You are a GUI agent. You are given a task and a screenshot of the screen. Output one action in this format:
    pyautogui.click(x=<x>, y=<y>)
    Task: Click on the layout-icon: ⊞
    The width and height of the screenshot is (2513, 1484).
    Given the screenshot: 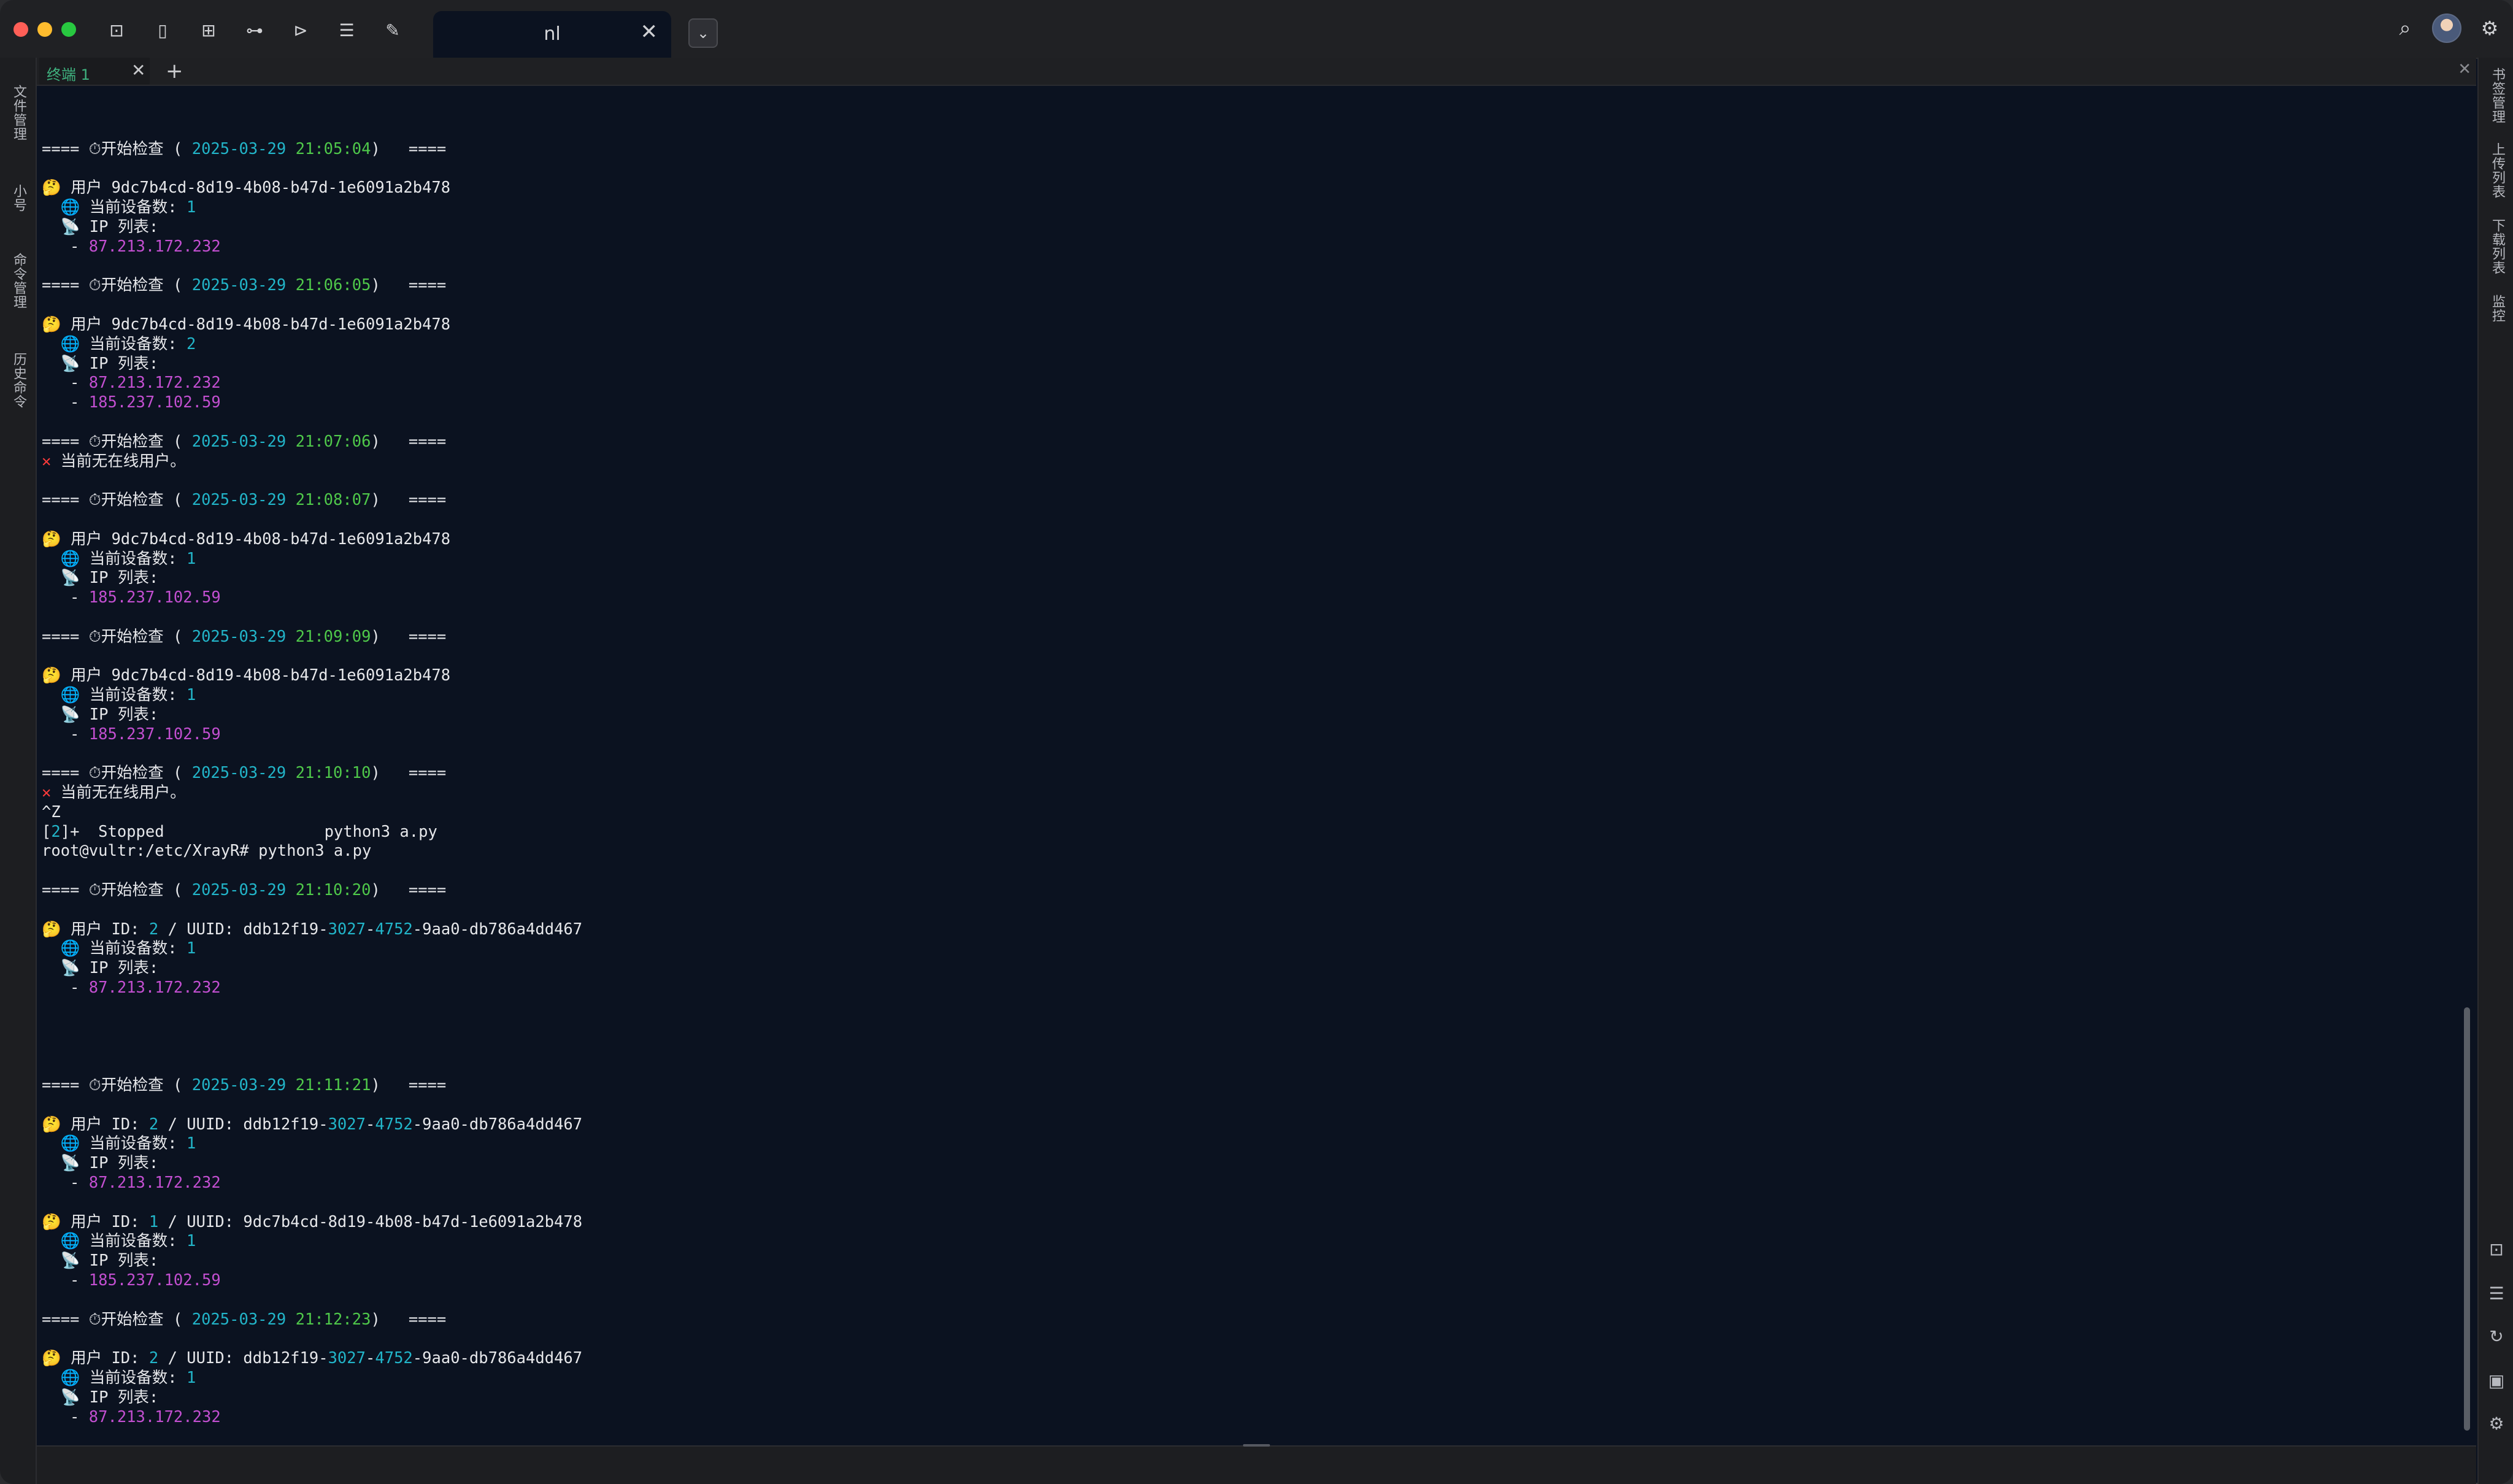 What is the action you would take?
    pyautogui.click(x=208, y=31)
    